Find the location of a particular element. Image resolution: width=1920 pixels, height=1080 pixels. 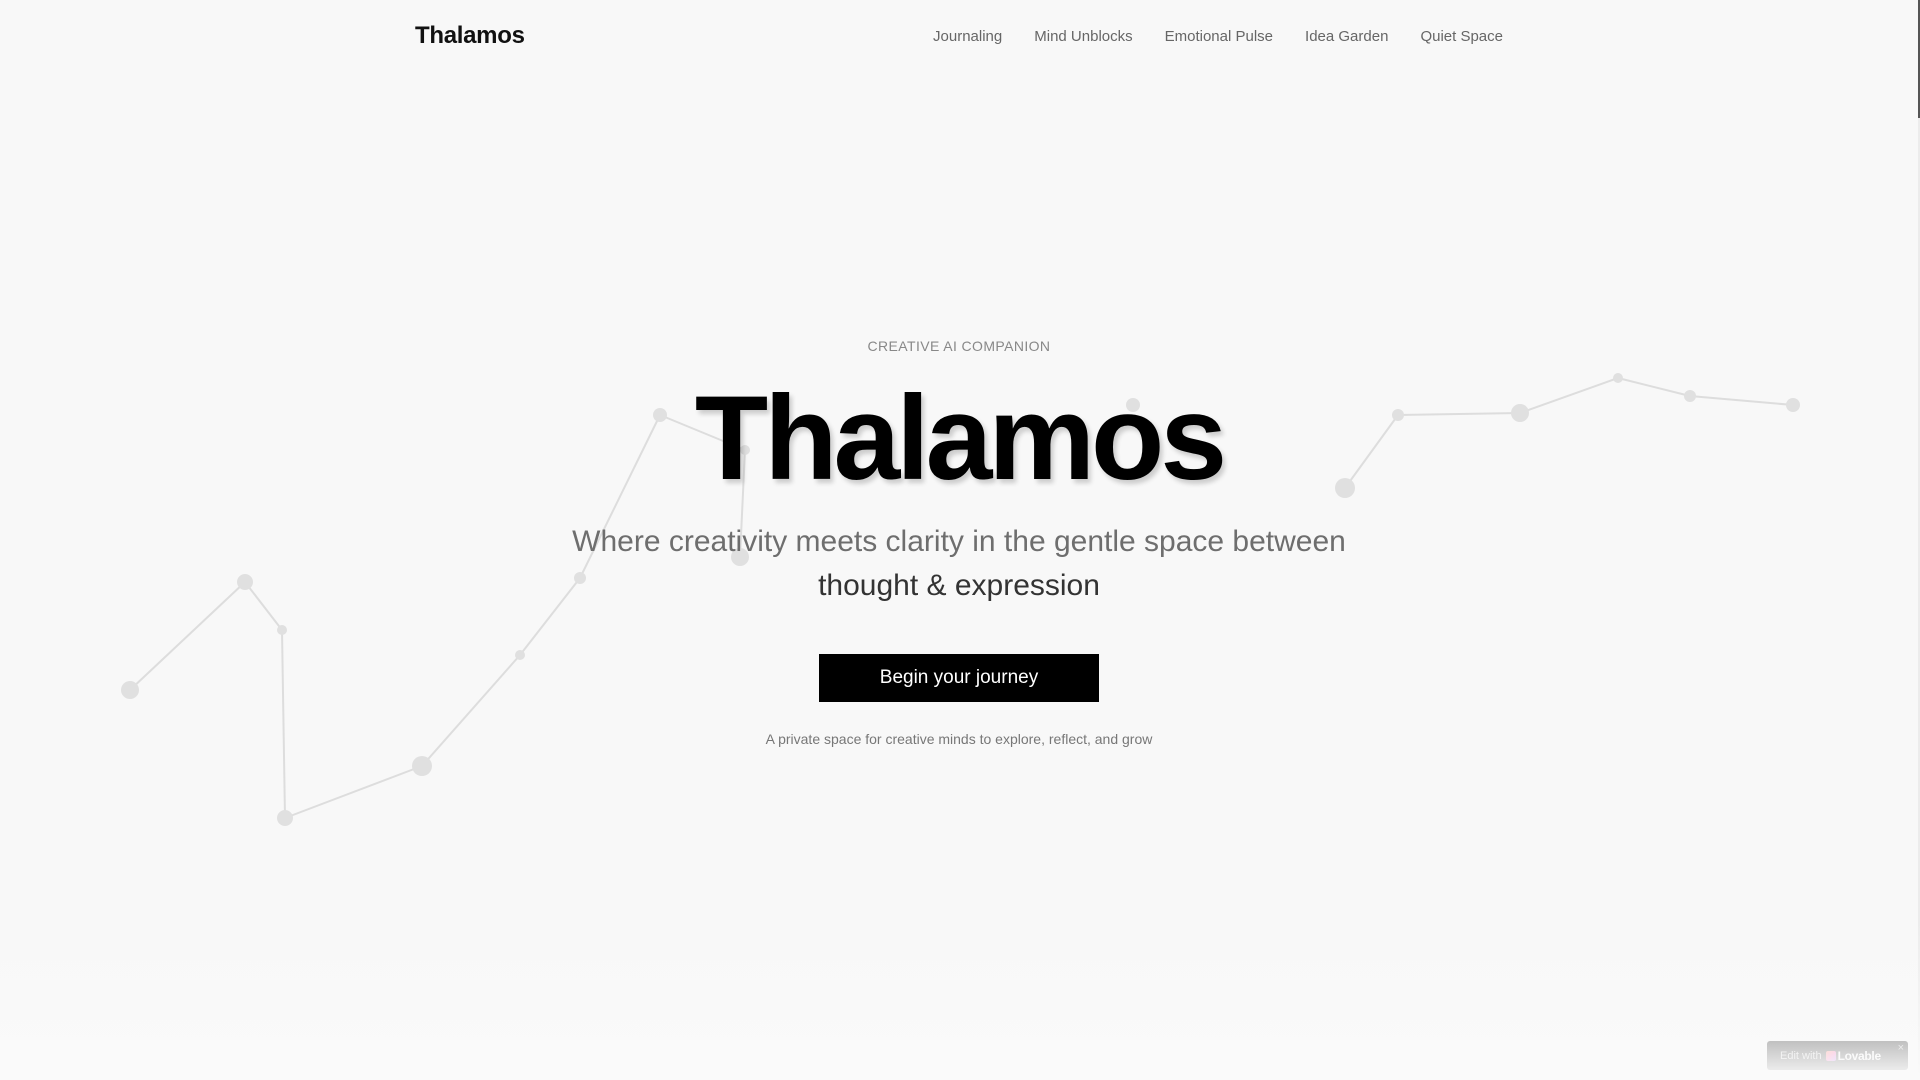

badge-prefix: Edit with is located at coordinates (1801, 1055).